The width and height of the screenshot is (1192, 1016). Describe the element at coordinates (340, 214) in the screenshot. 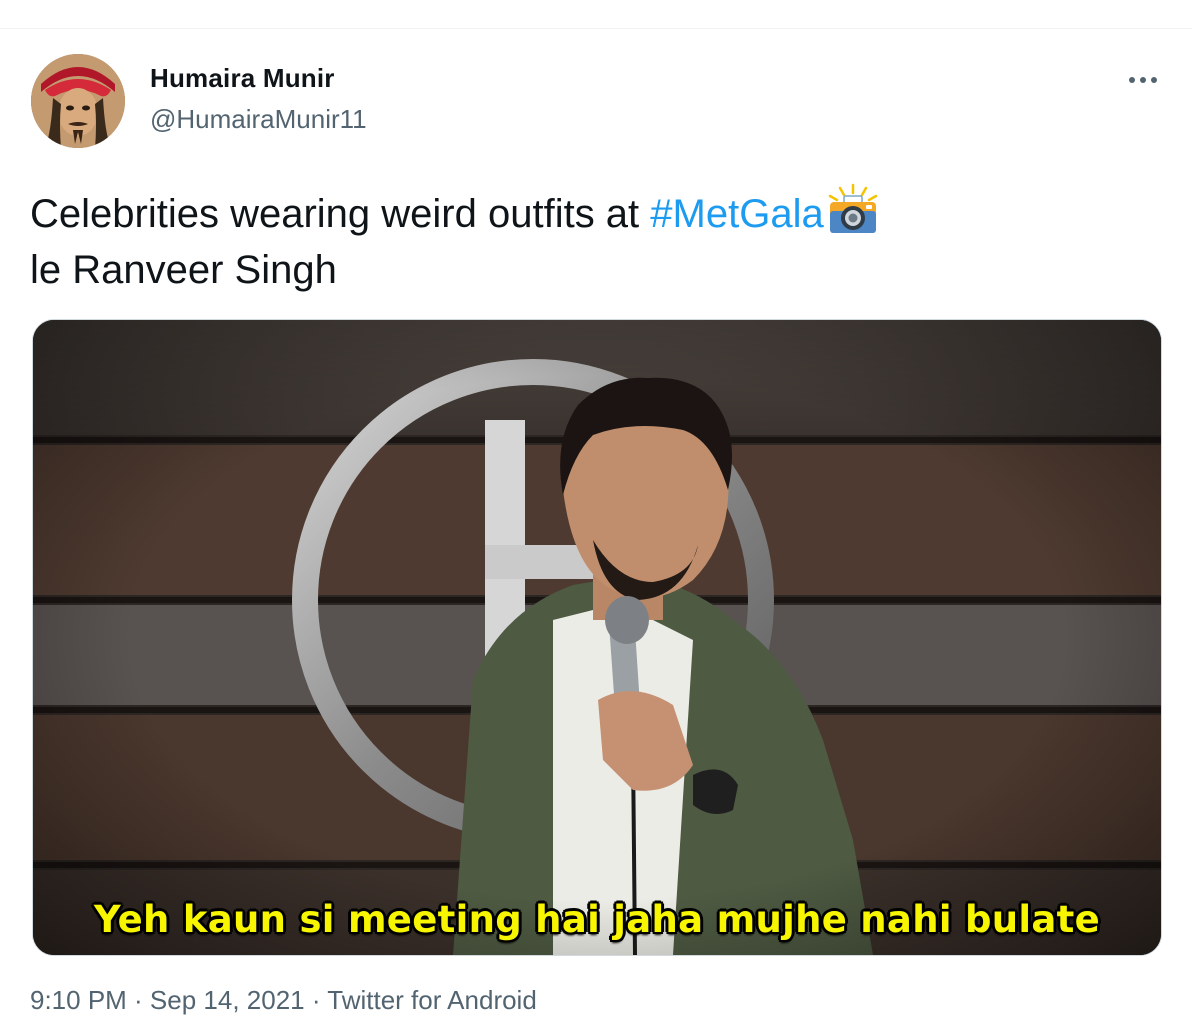

I see `tweet-text-prefix: Celebrities wearing weird outfits at` at that location.